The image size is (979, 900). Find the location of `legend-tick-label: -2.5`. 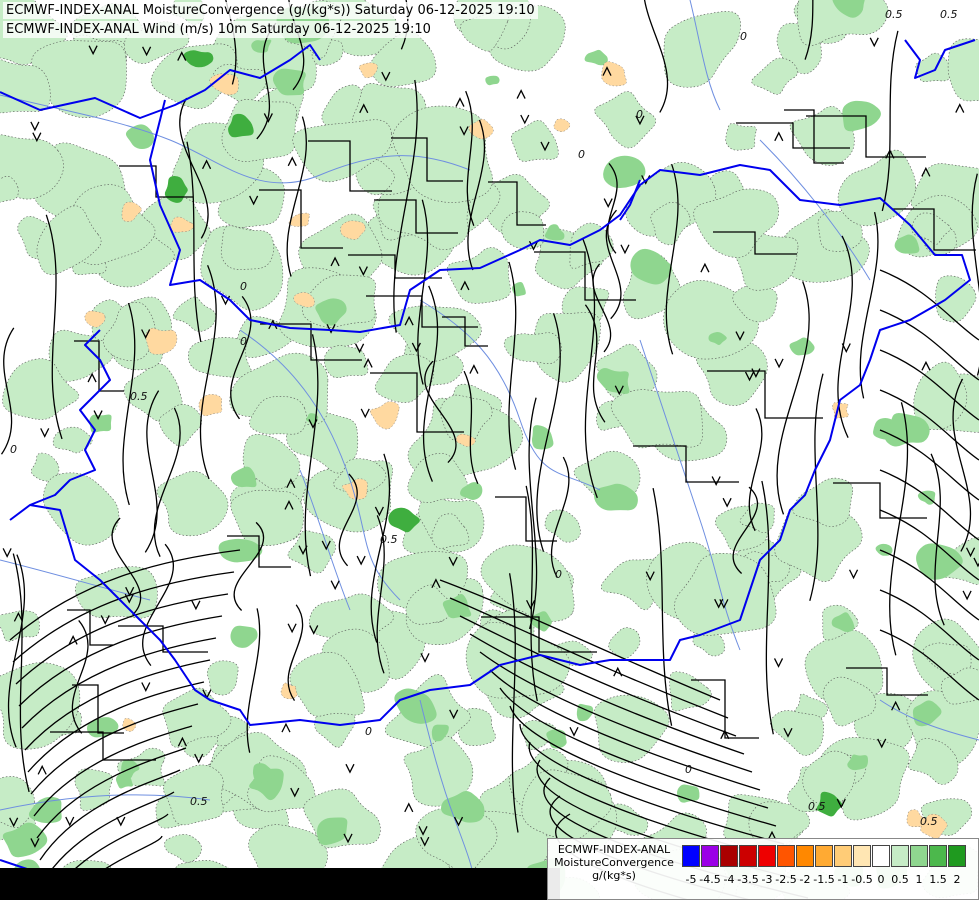

legend-tick-label: -2.5 is located at coordinates (786, 879).